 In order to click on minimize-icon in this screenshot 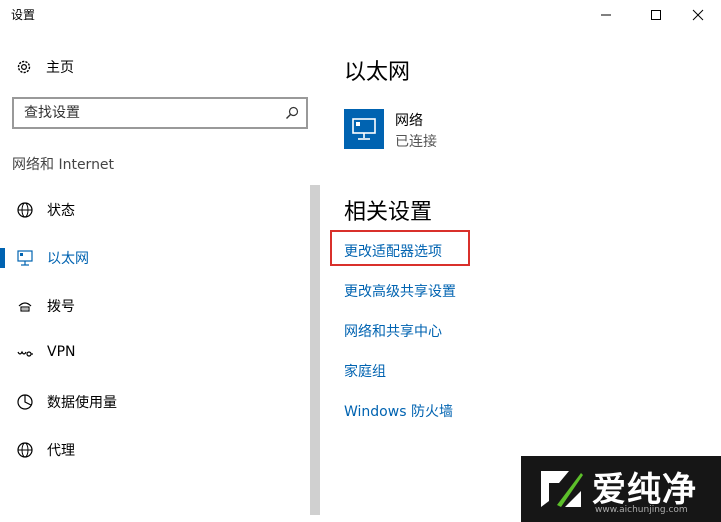, I will do `click(606, 15)`.